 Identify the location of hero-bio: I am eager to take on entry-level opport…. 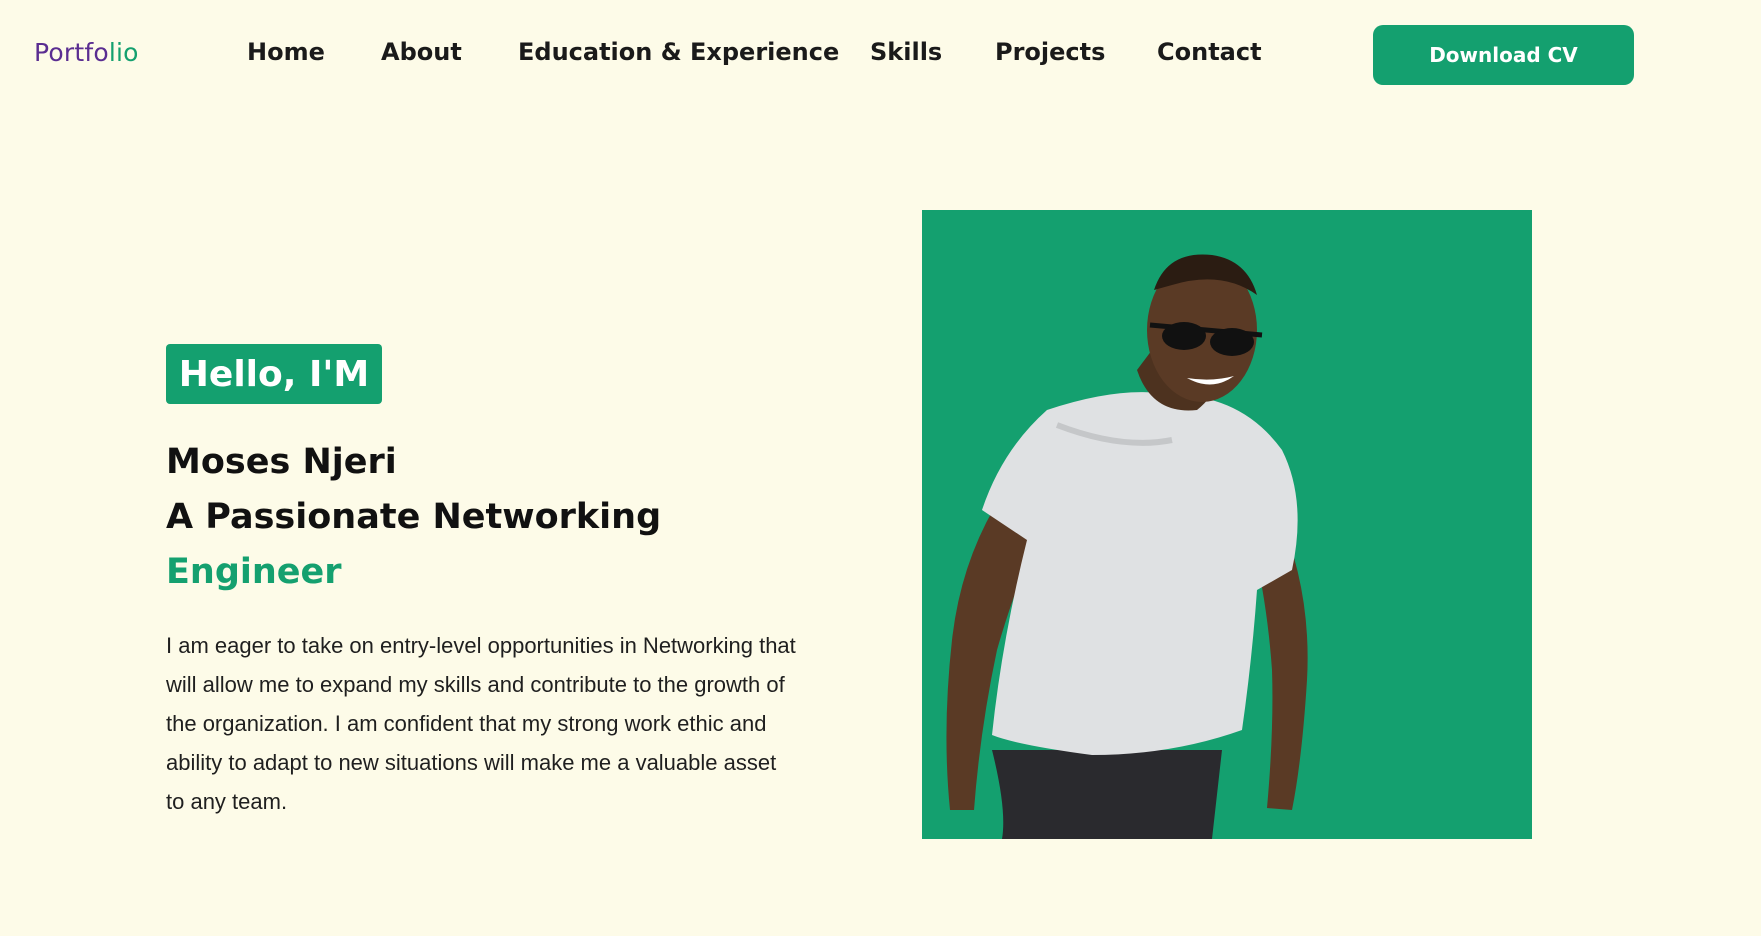
(481, 723).